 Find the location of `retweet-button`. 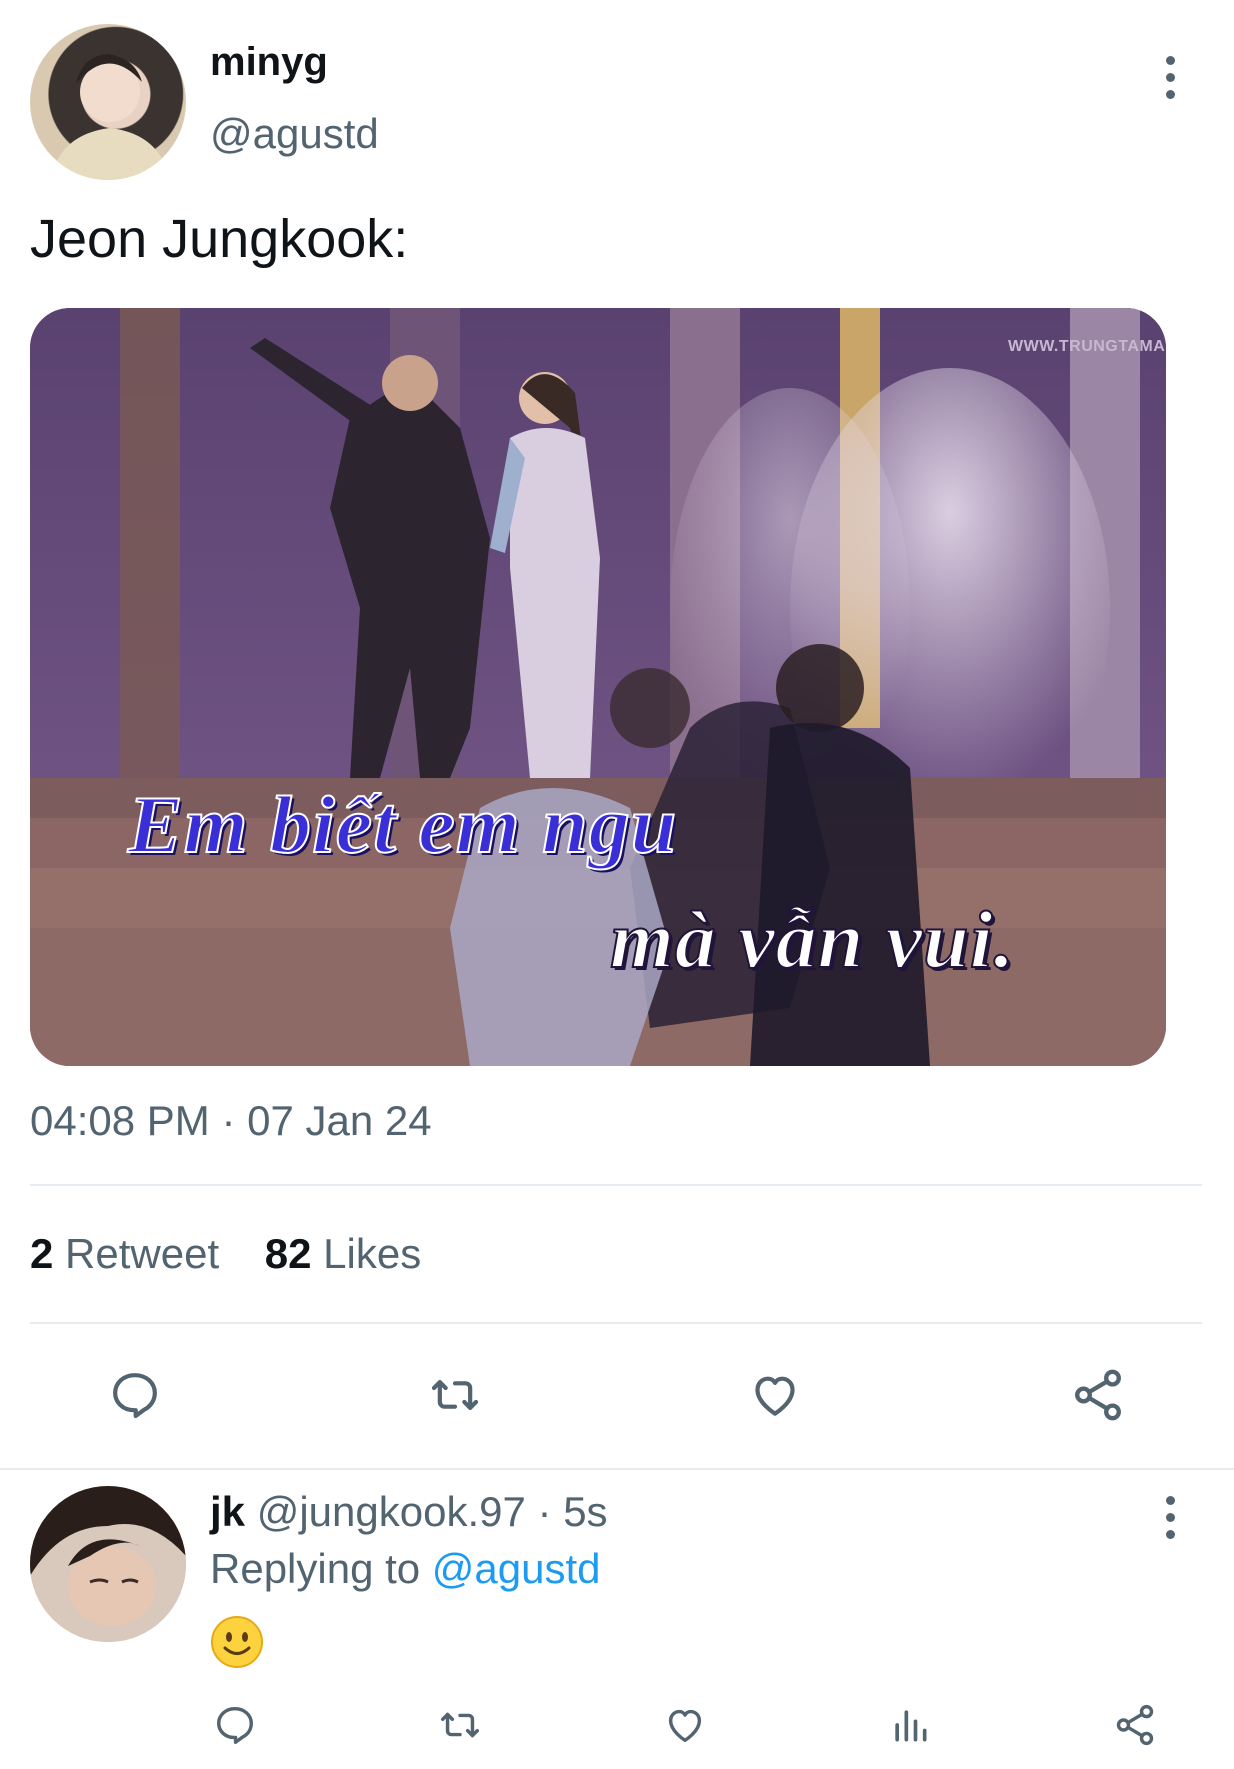

retweet-button is located at coordinates (455, 1395).